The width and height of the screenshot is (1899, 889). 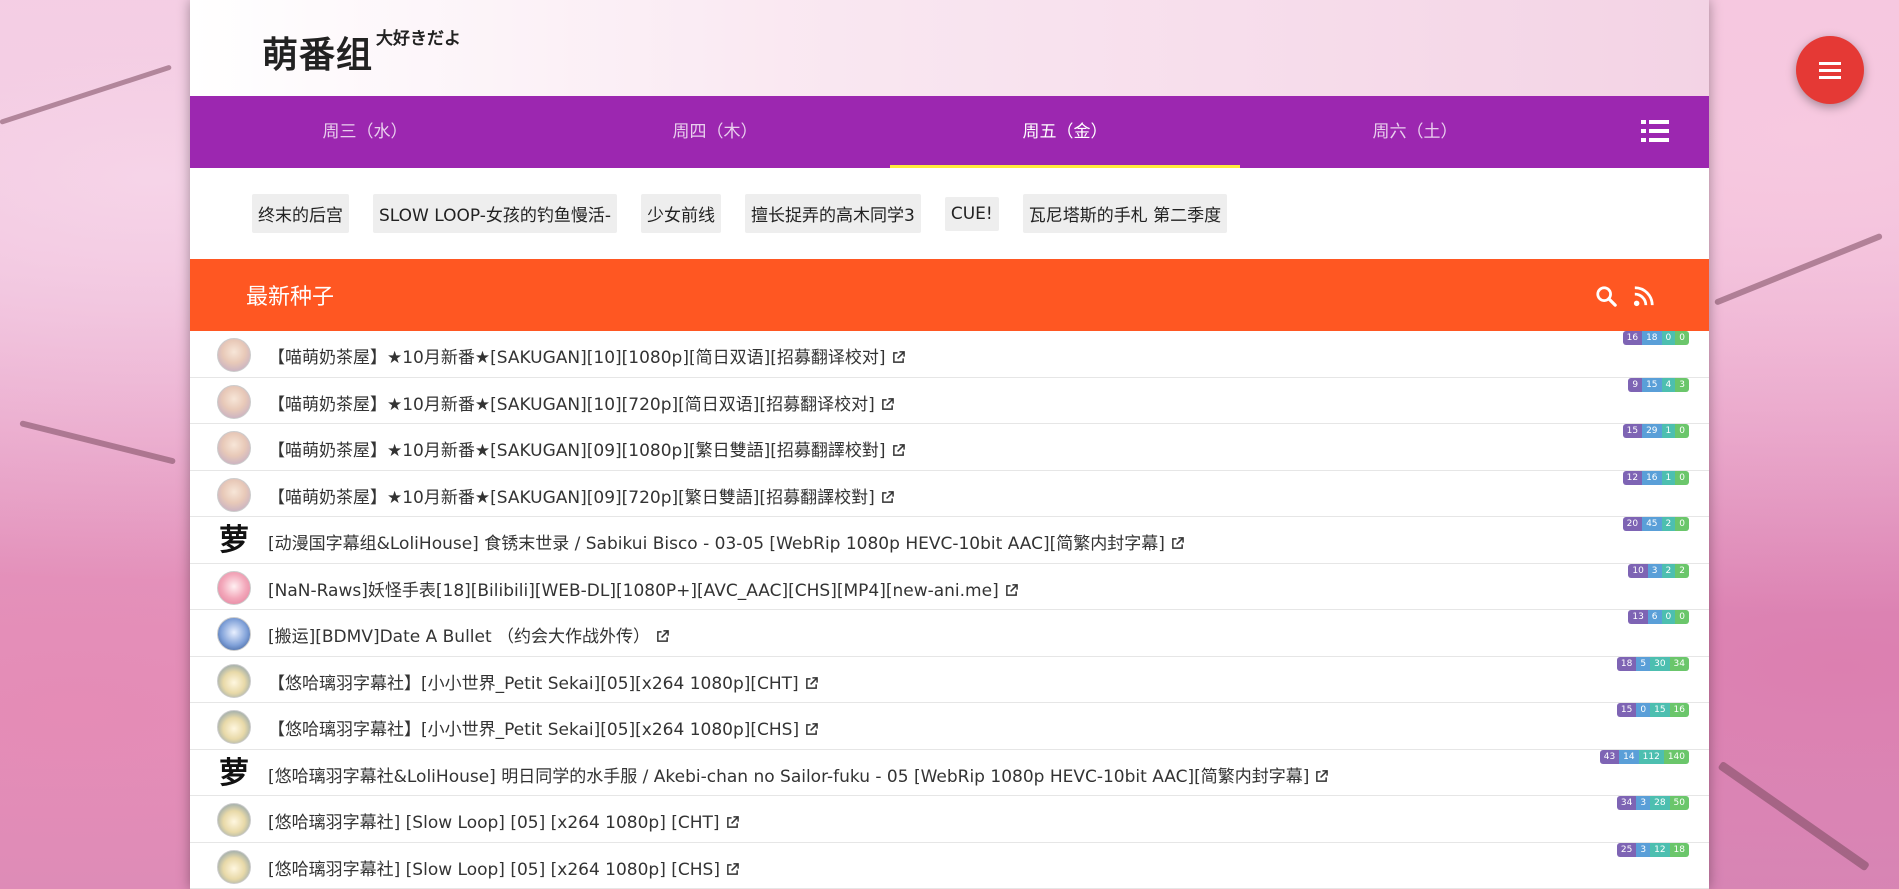 I want to click on torrent-stats: 12 16 1 0, so click(x=1655, y=477).